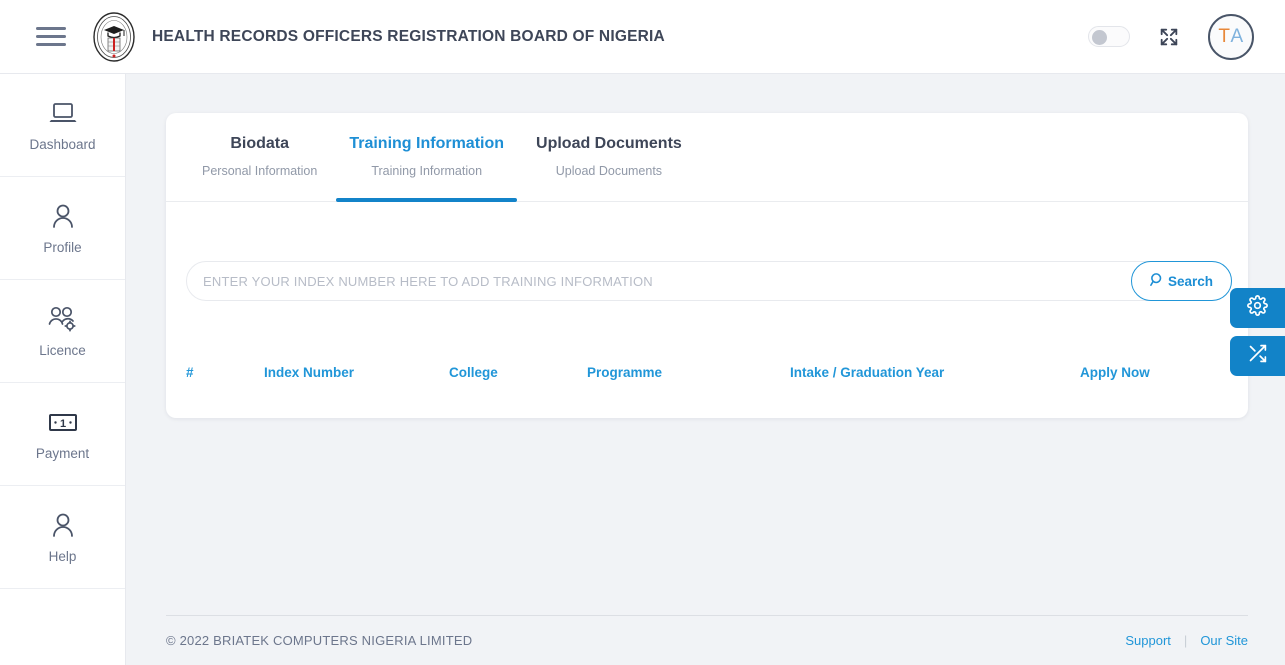 This screenshot has width=1285, height=665. Describe the element at coordinates (1115, 372) in the screenshot. I see `column-header-apply-now: Apply Now` at that location.